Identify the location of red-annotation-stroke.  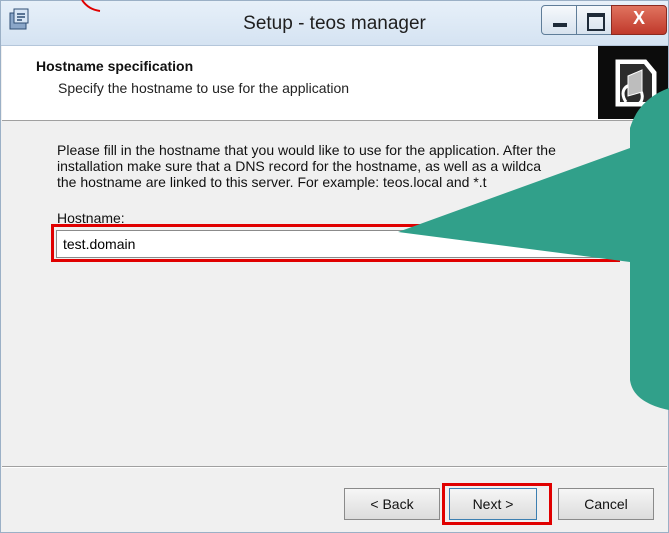
(91, 6).